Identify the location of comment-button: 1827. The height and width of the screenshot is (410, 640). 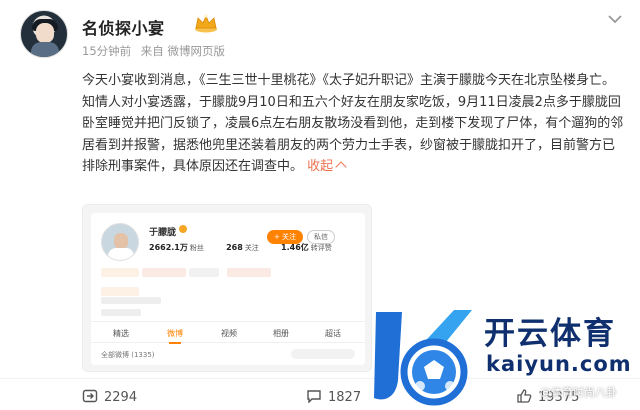
(333, 396).